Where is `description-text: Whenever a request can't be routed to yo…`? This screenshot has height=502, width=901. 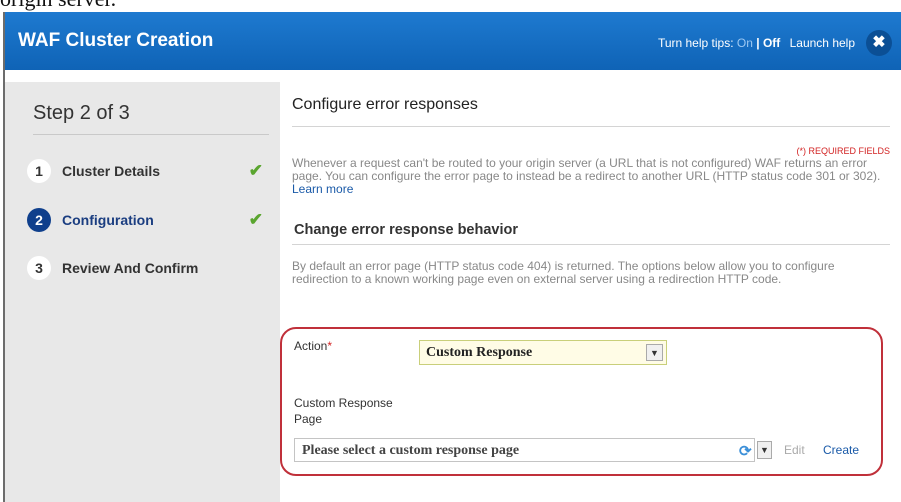 description-text: Whenever a request can't be routed to yo… is located at coordinates (586, 169).